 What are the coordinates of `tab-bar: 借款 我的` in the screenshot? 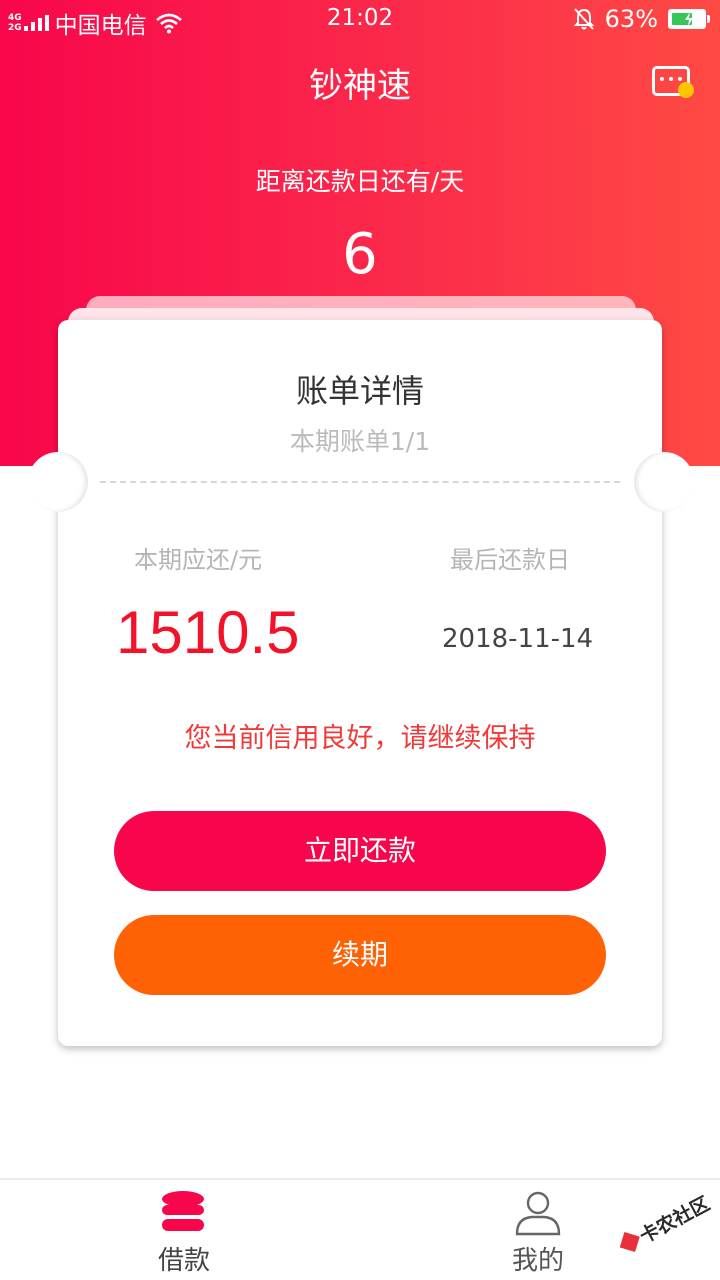 It's located at (360, 1229).